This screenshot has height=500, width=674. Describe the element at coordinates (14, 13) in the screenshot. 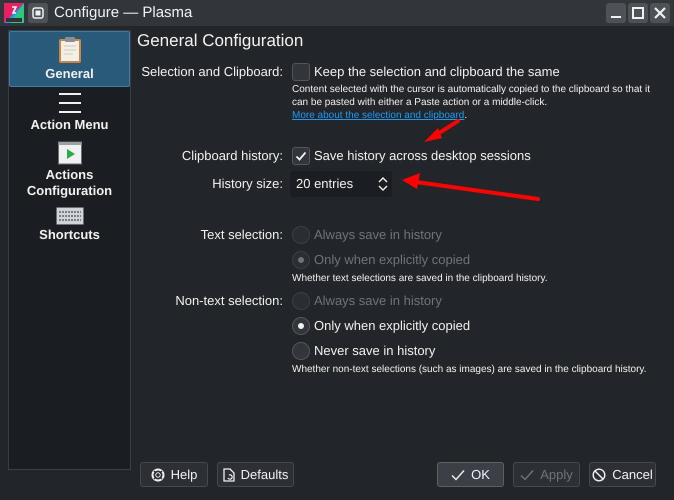

I see `app-icon` at that location.